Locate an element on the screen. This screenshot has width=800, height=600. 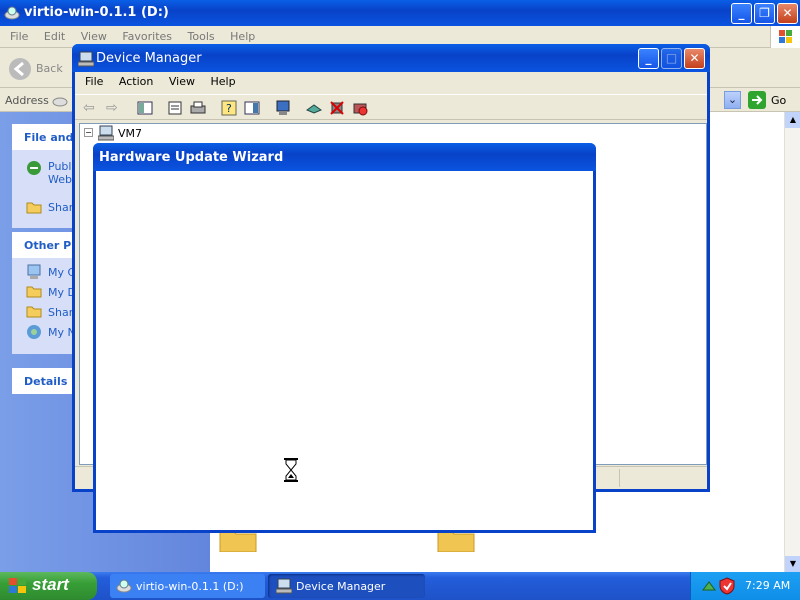
expand-collapse-icon: − is located at coordinates (88, 132).